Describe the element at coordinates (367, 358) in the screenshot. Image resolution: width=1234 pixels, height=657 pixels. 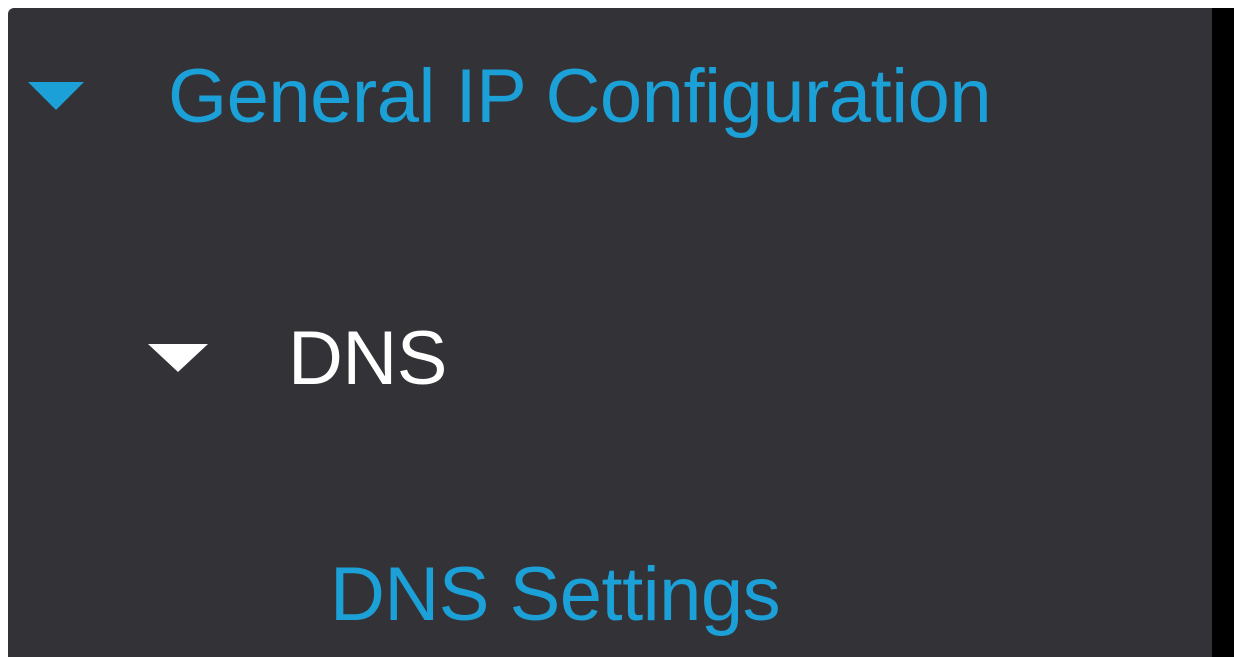
I see `nav-item-label: DNS` at that location.